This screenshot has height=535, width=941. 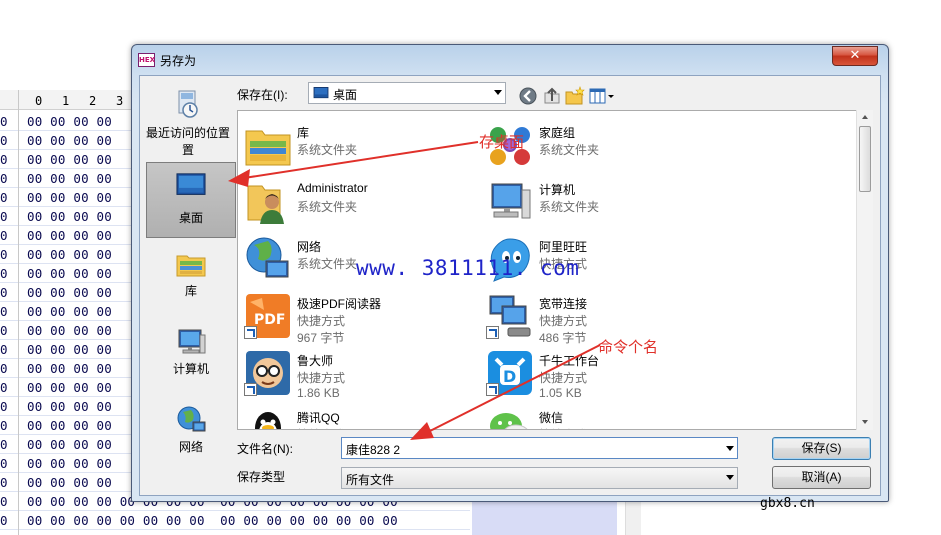 What do you see at coordinates (93, 101) in the screenshot?
I see `hex-column-label: 2` at bounding box center [93, 101].